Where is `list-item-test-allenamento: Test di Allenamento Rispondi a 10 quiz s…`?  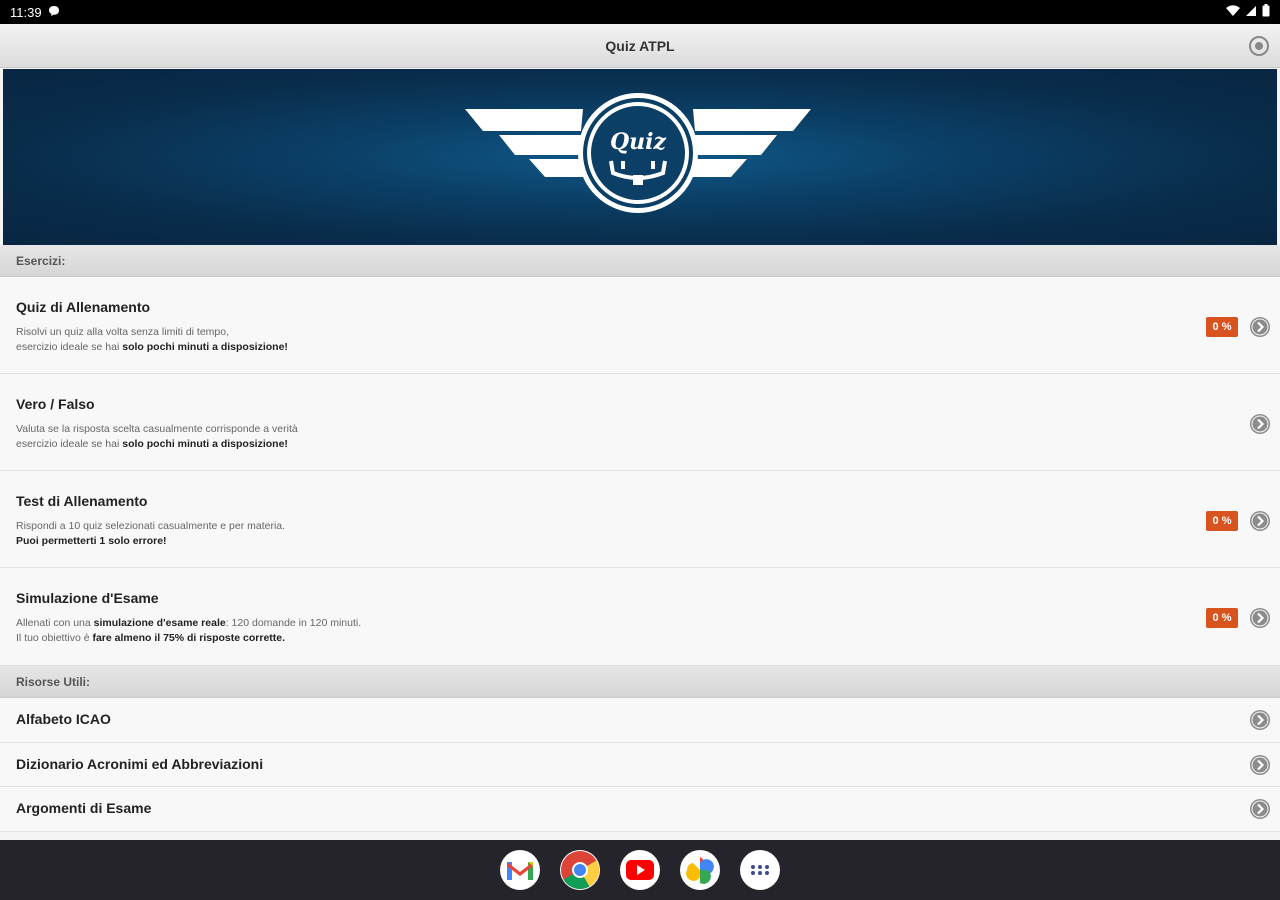 list-item-test-allenamento: Test di Allenamento Rispondi a 10 quiz s… is located at coordinates (640, 519).